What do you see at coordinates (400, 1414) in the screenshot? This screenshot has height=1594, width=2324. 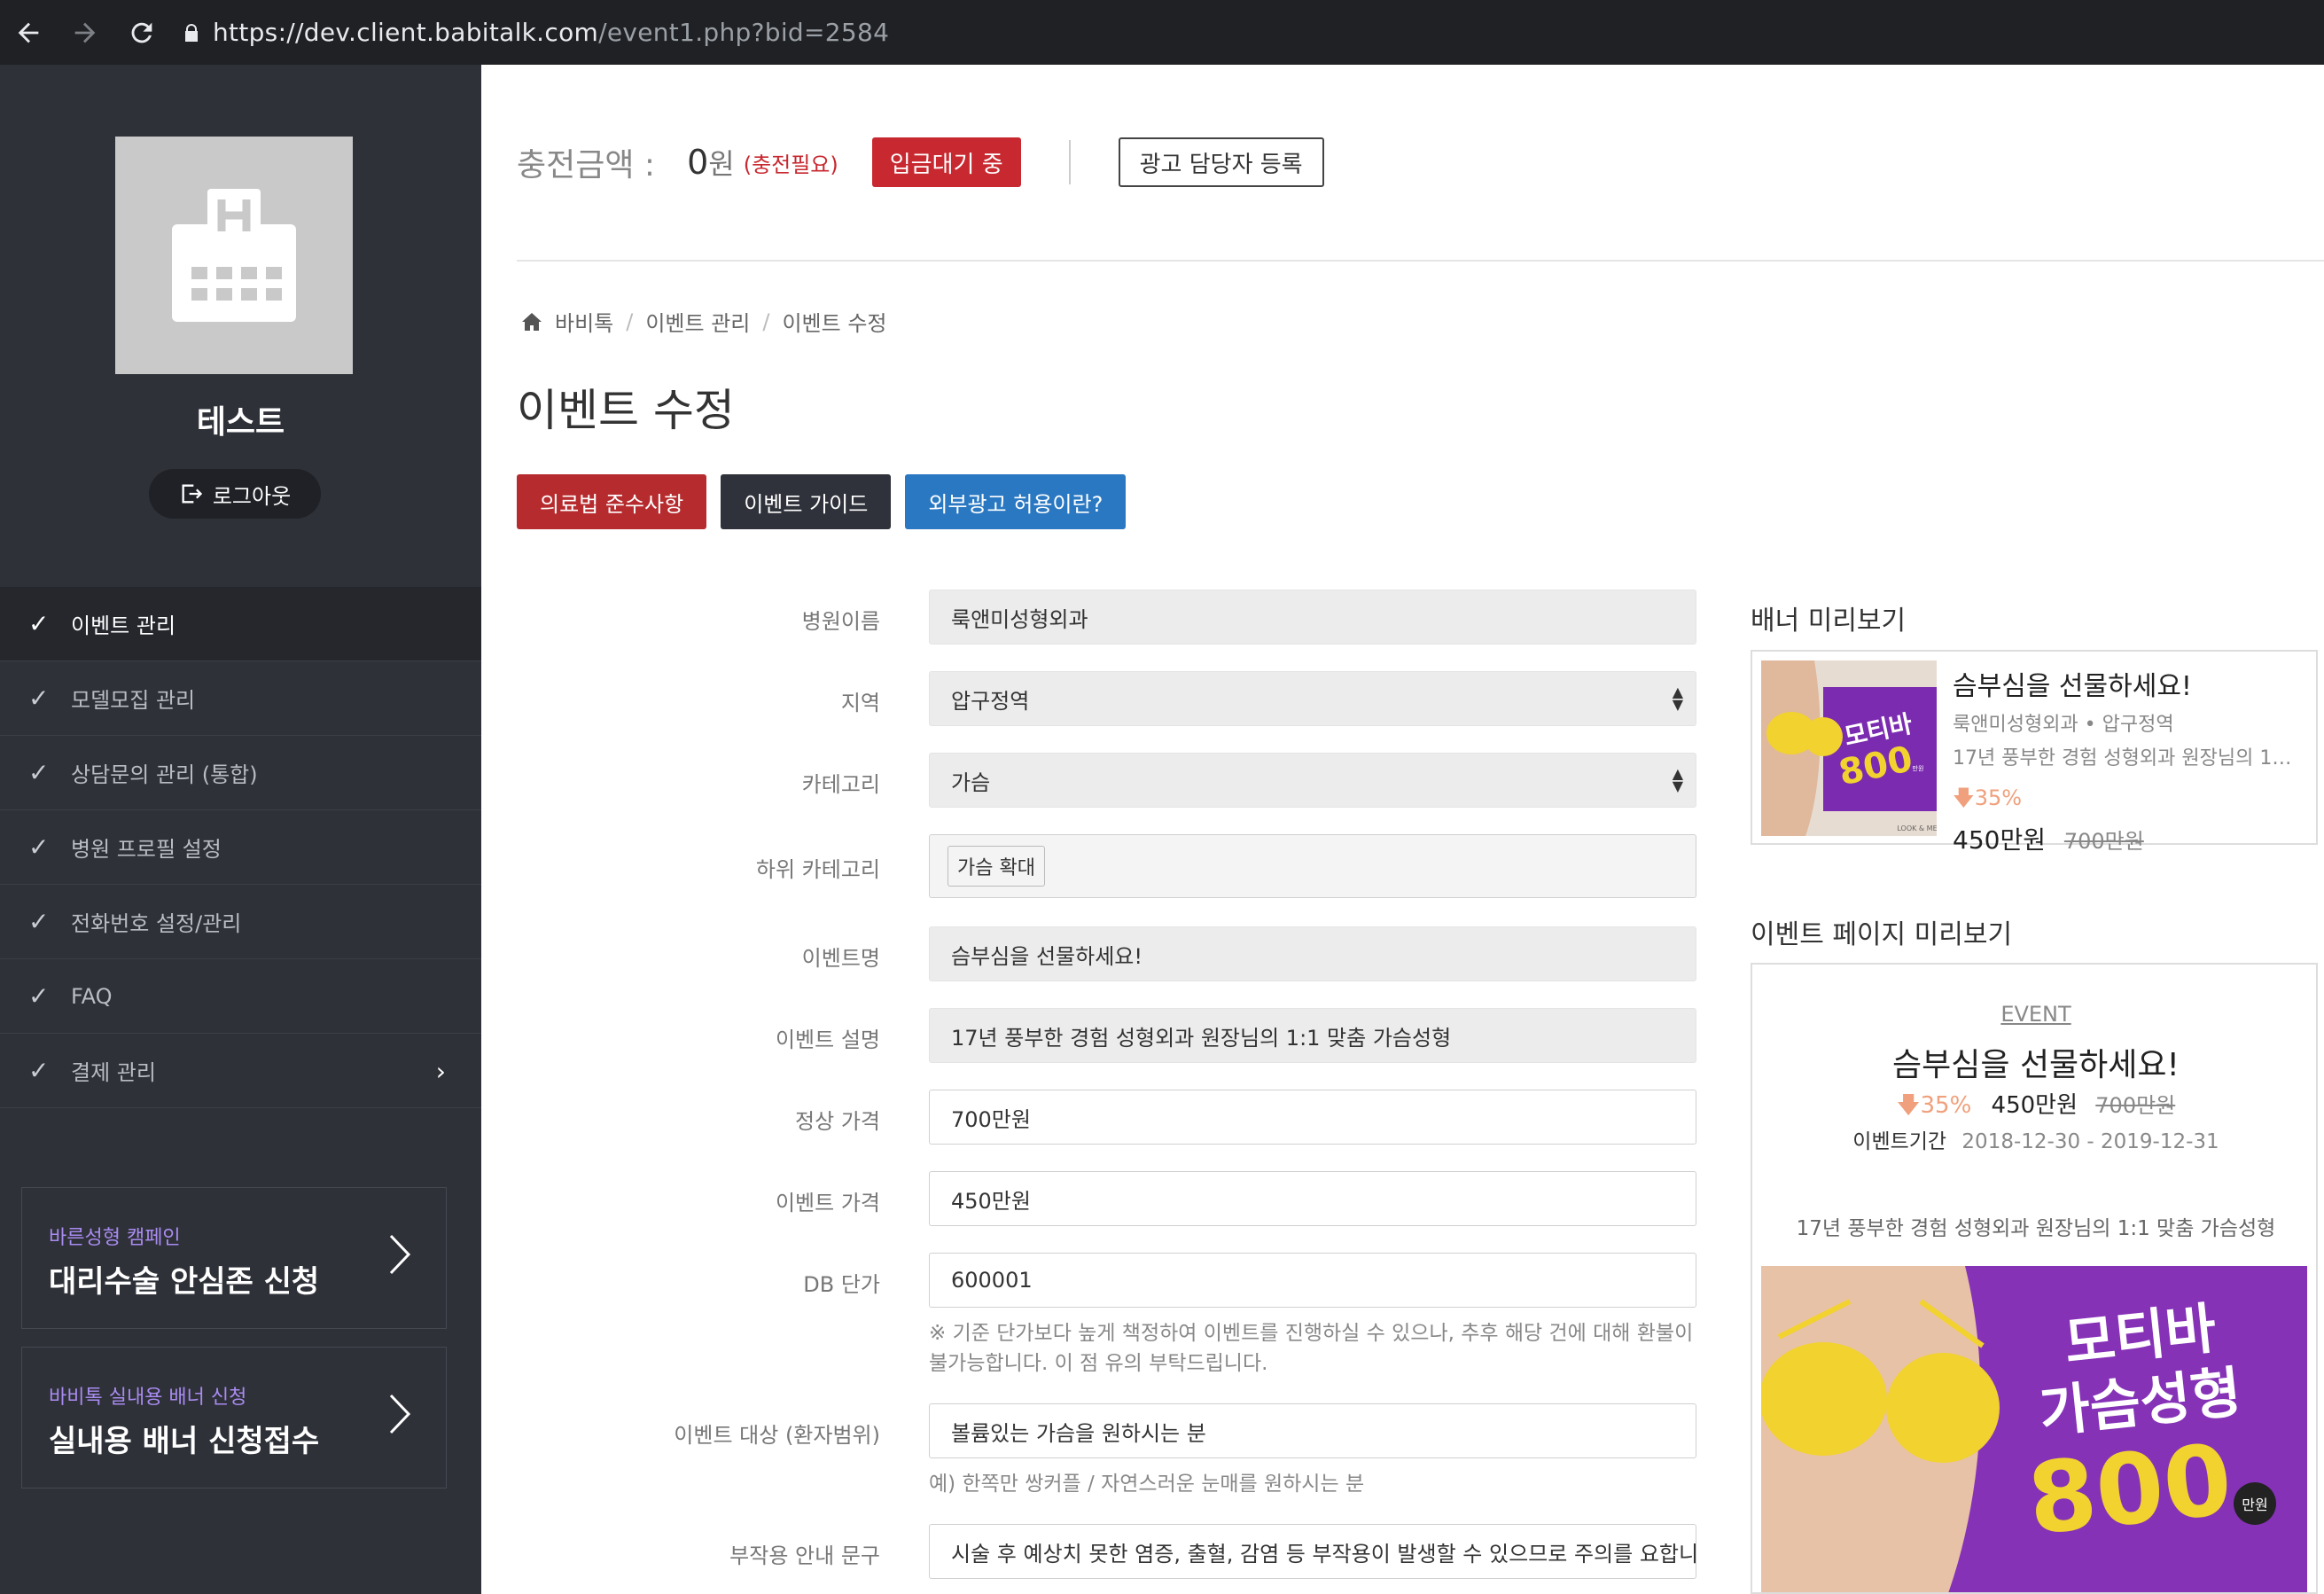 I see `chevron-right-icon` at bounding box center [400, 1414].